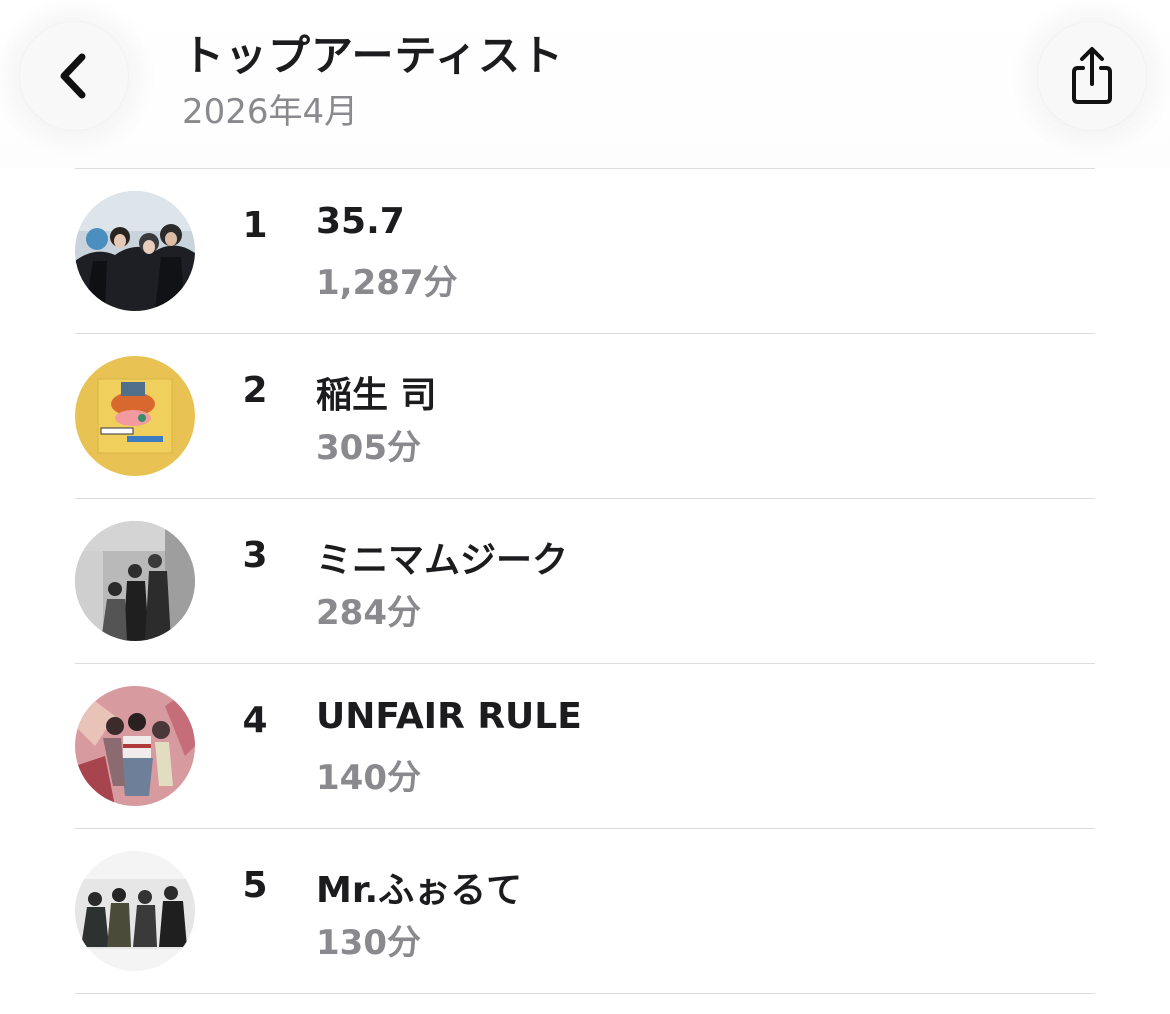 The image size is (1170, 1014). I want to click on rank-number: 1, so click(255, 225).